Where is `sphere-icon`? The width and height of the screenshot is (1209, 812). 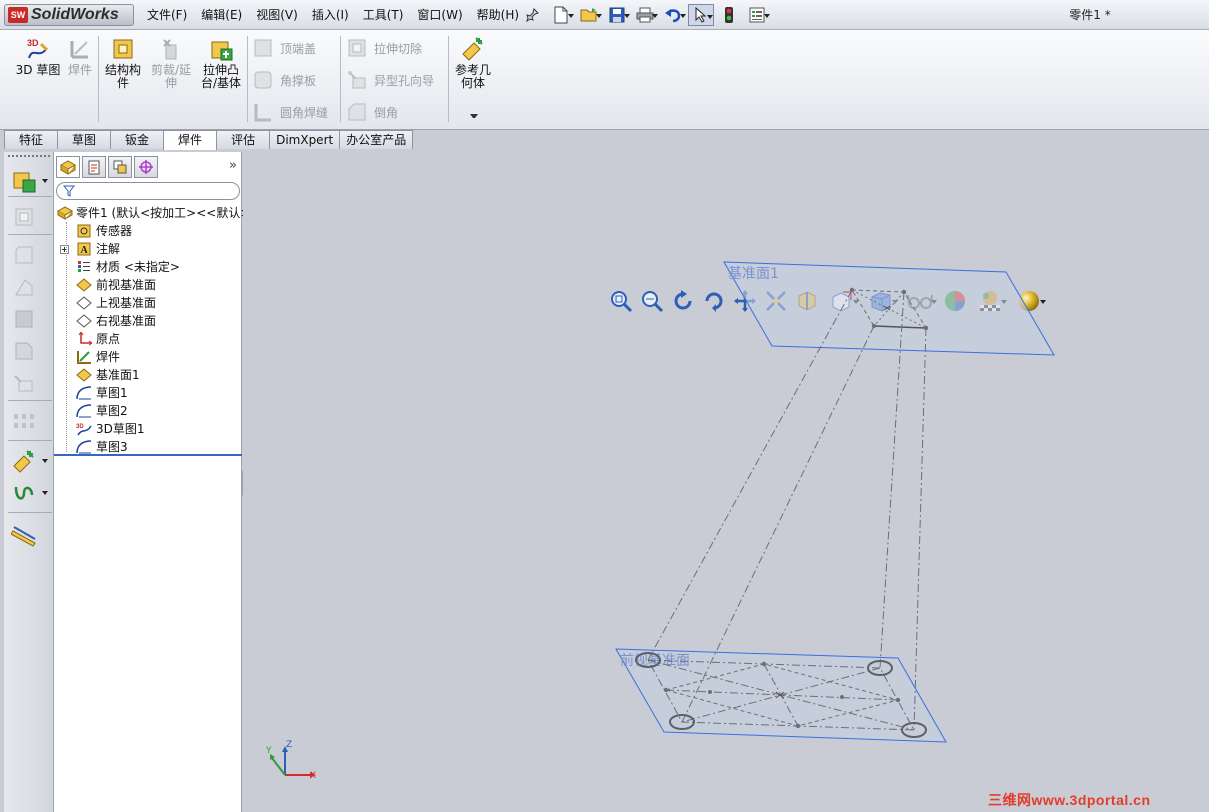
sphere-icon is located at coordinates (1029, 301).